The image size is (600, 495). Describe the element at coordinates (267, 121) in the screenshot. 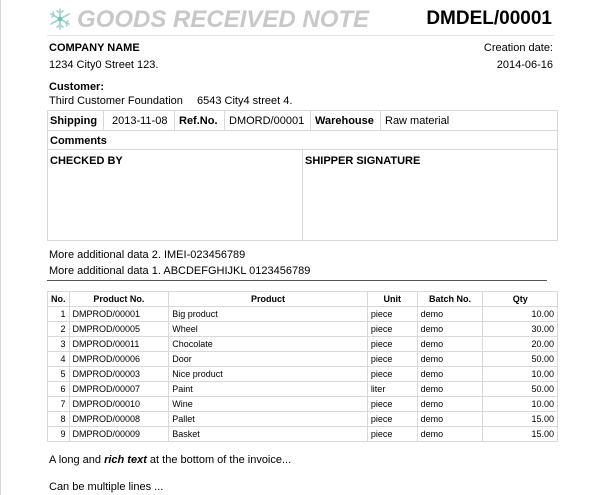

I see `refno-value: DMORD/00001` at that location.